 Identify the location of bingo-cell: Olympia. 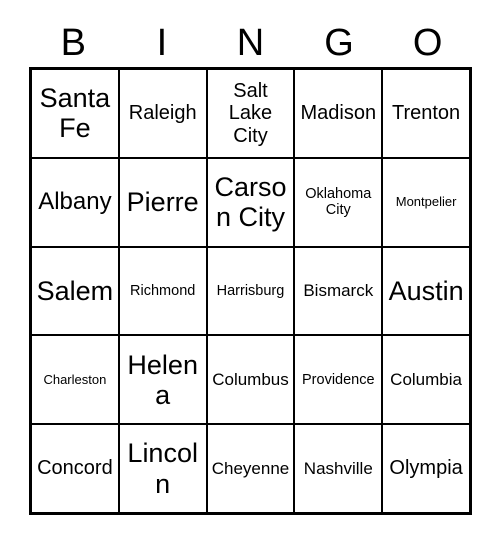
(425, 468).